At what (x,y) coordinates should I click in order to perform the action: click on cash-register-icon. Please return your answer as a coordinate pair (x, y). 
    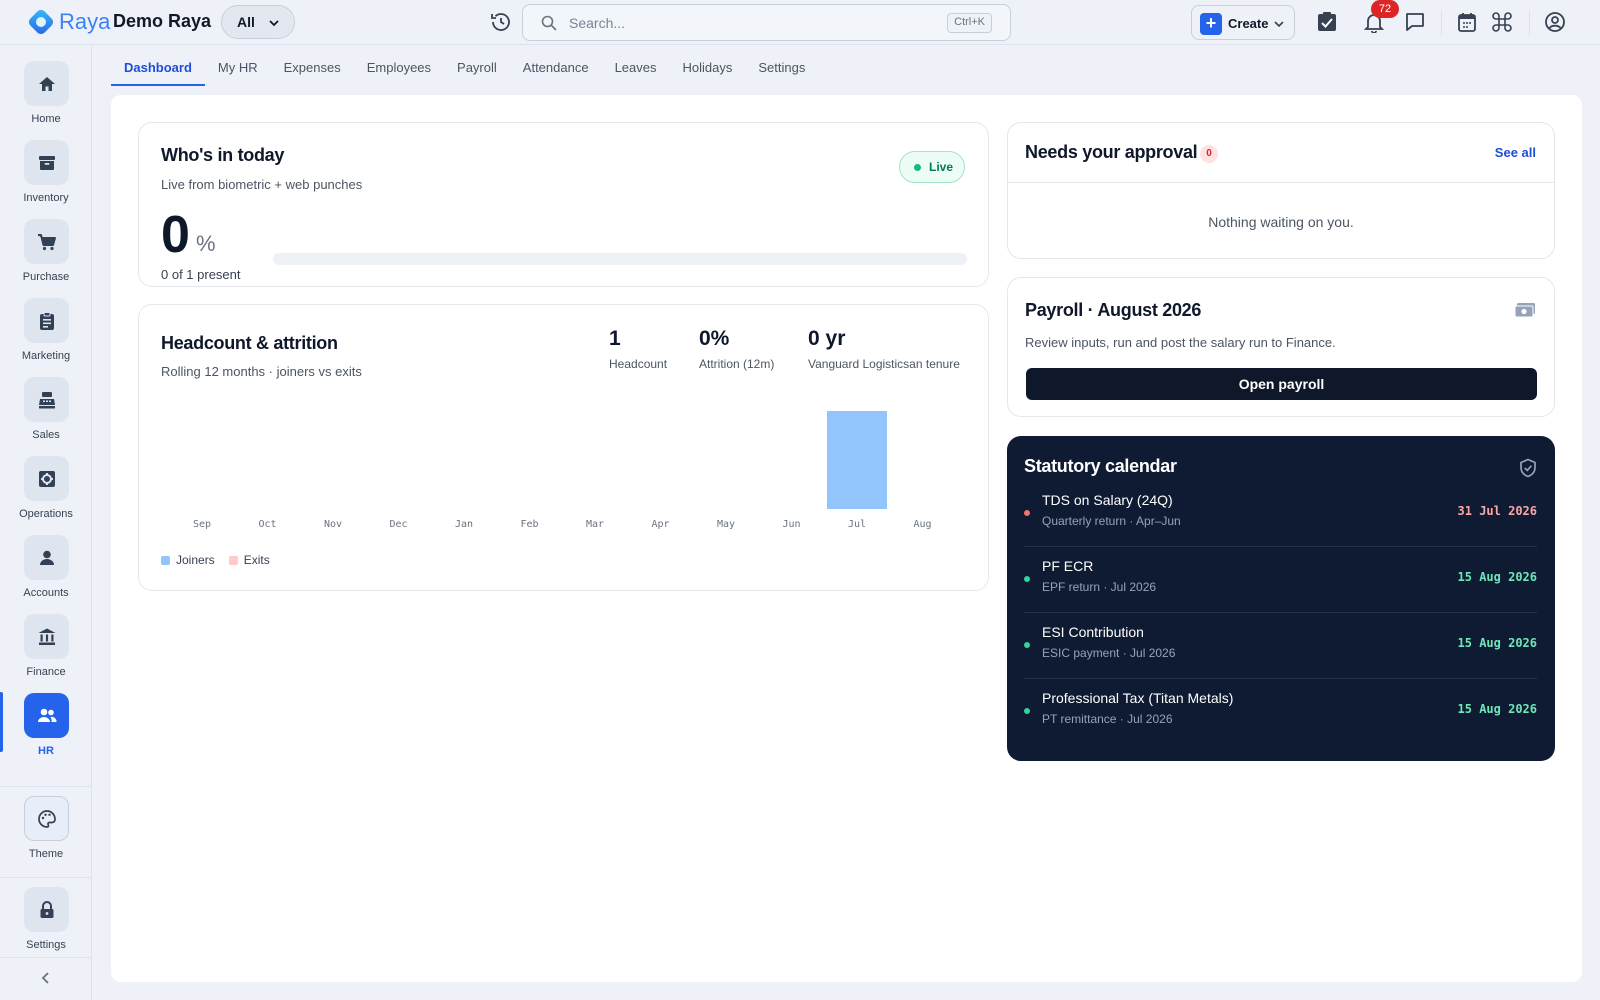
    Looking at the image, I should click on (46, 399).